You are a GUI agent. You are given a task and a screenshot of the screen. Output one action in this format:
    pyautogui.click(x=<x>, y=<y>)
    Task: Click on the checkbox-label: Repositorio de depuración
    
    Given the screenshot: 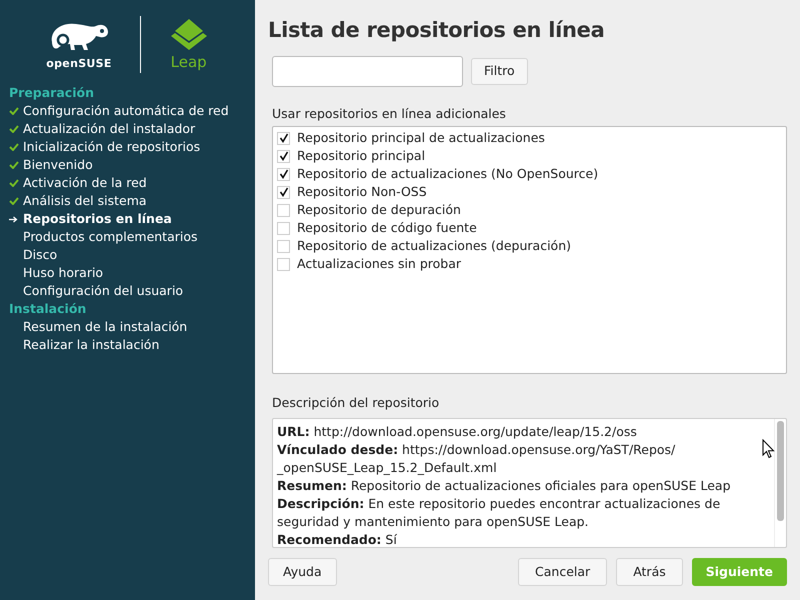 What is the action you would take?
    pyautogui.click(x=379, y=210)
    